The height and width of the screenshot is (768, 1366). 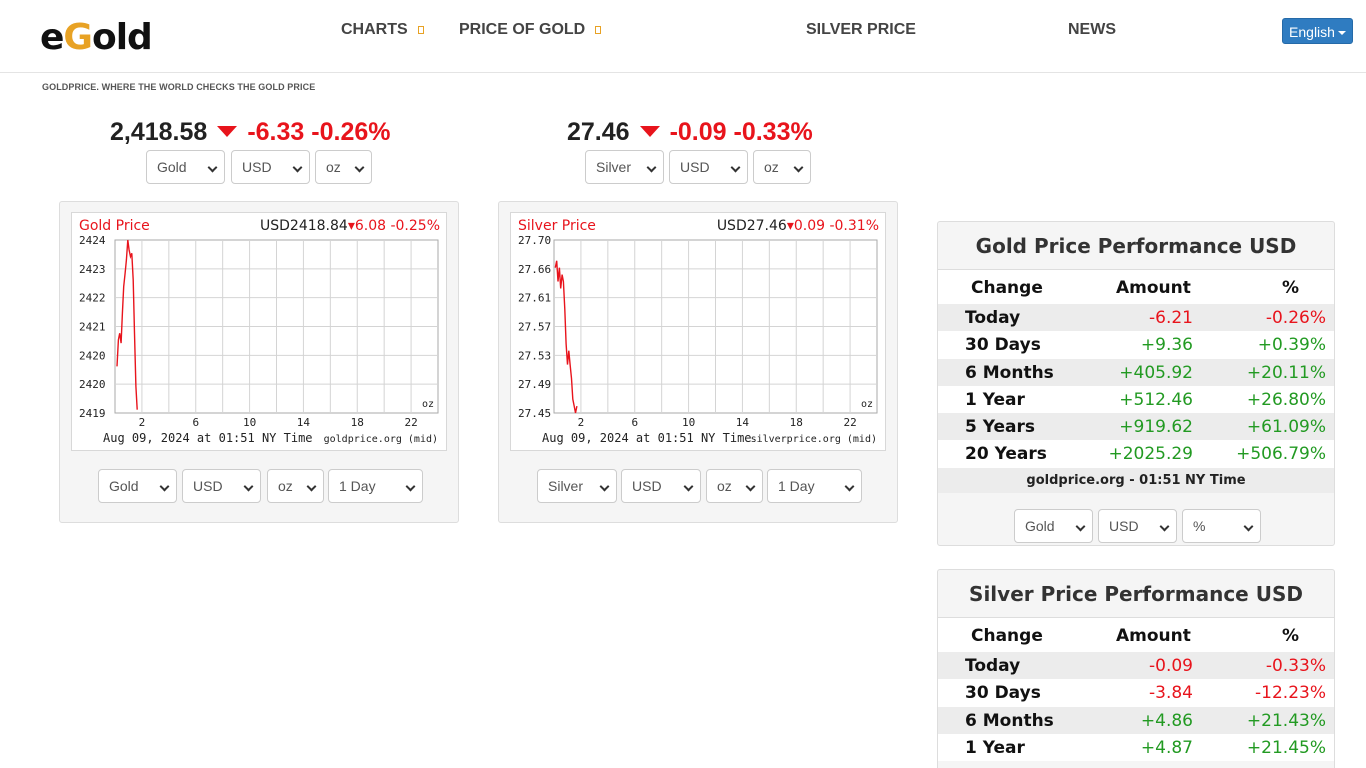 I want to click on dropdown-icon, so click(x=420, y=29).